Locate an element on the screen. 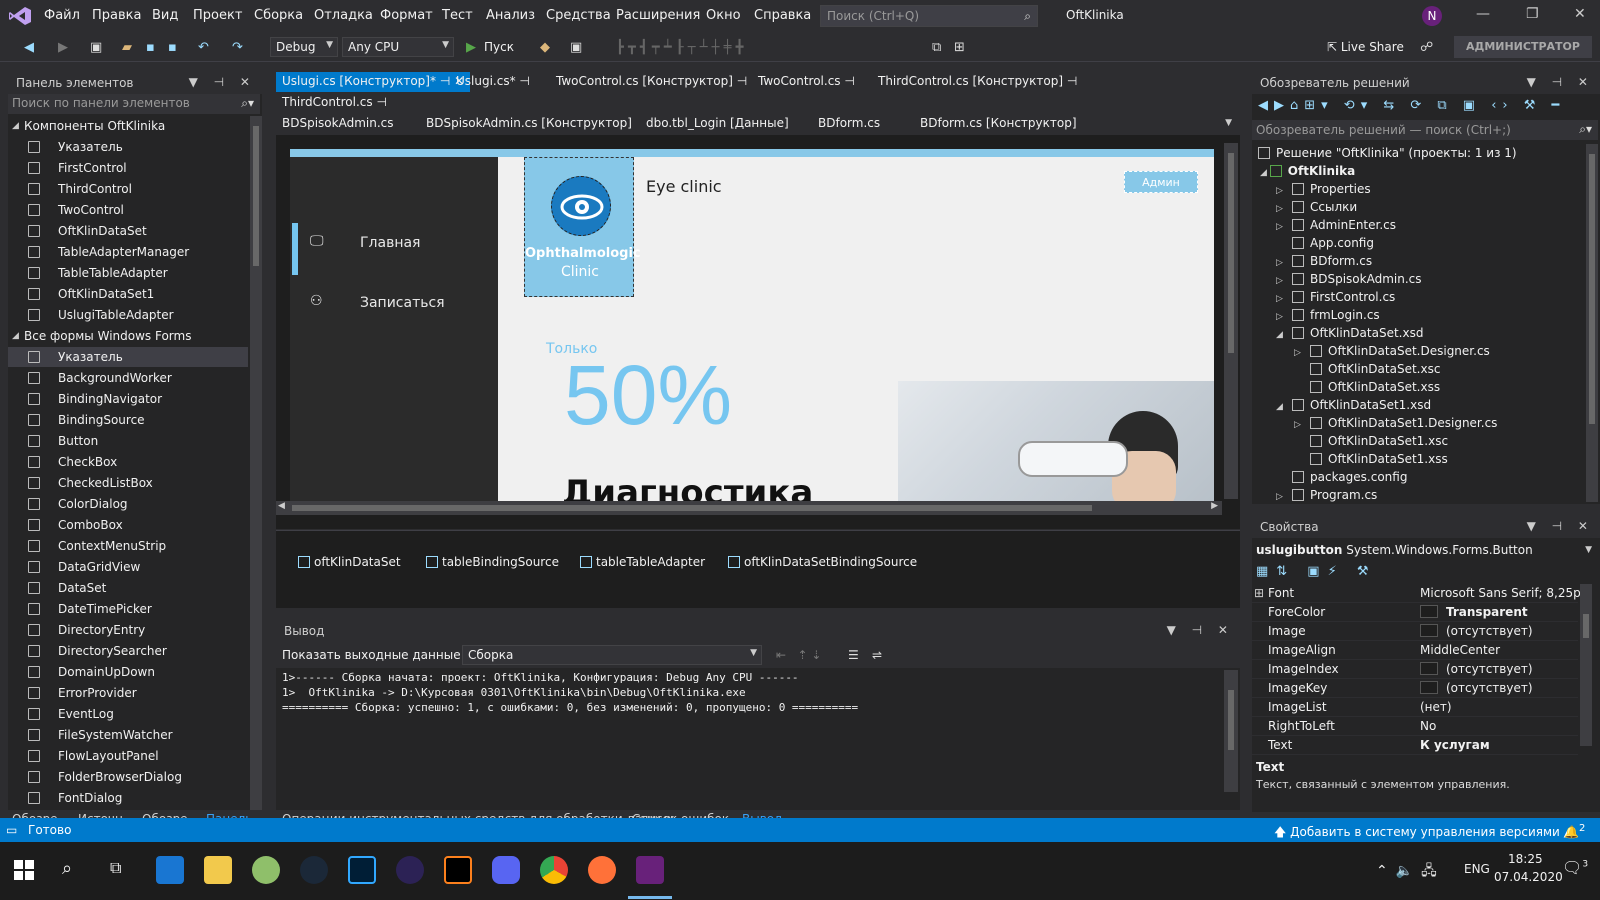 The height and width of the screenshot is (900, 1600). toolbox-item: BackgroundWorker is located at coordinates (128, 378).